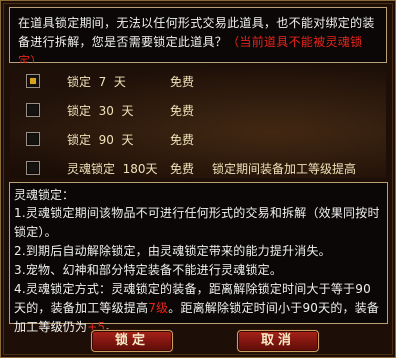 The height and width of the screenshot is (358, 396). Describe the element at coordinates (96, 82) in the screenshot. I see `option-label: 锁定 7 天` at that location.